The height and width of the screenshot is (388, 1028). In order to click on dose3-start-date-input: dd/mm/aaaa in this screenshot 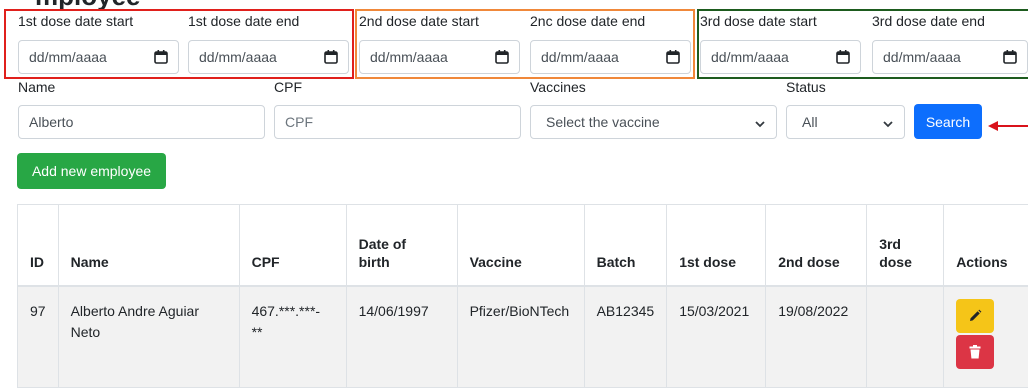, I will do `click(780, 57)`.